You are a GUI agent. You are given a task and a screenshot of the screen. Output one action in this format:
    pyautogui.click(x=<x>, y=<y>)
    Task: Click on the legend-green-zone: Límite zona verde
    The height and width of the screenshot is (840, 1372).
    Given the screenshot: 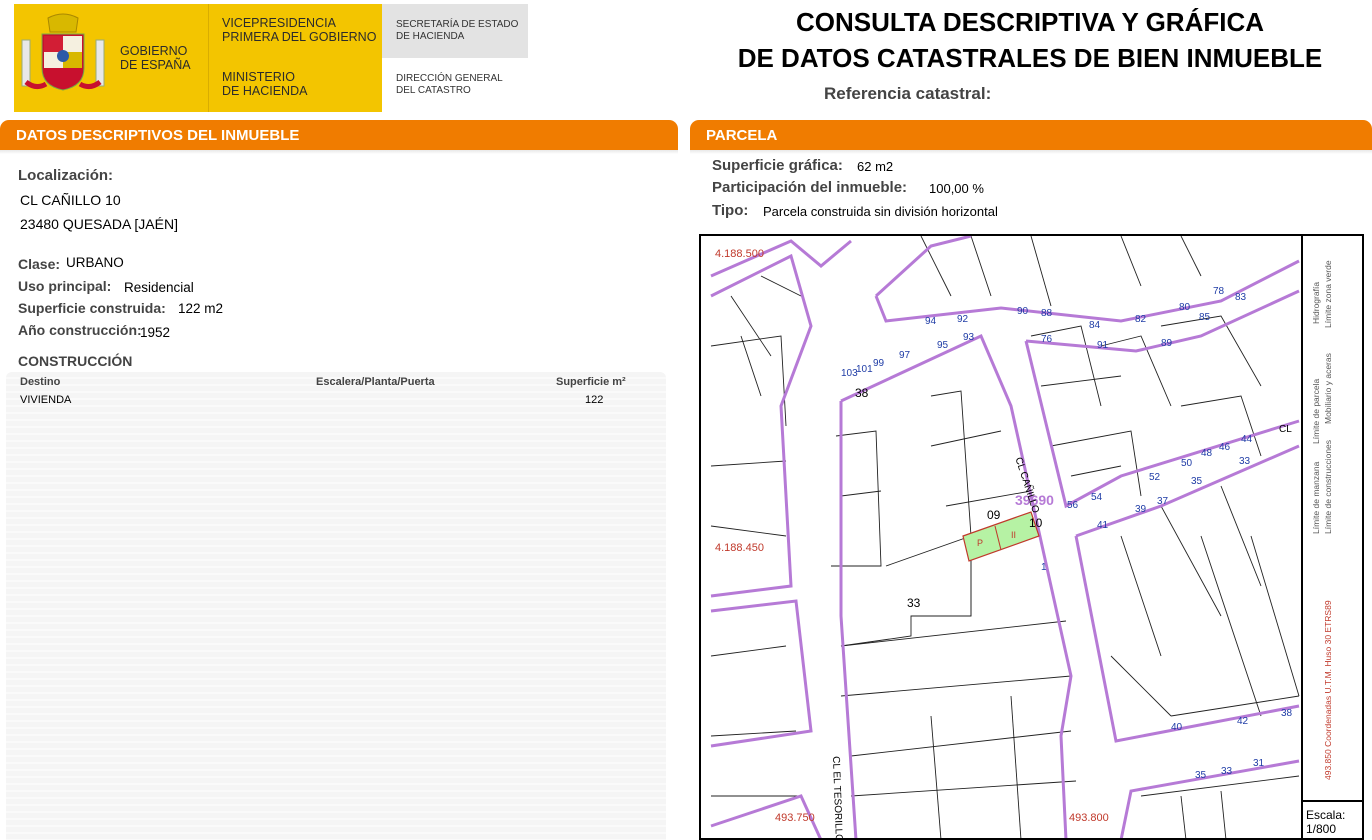 What is the action you would take?
    pyautogui.click(x=1328, y=294)
    